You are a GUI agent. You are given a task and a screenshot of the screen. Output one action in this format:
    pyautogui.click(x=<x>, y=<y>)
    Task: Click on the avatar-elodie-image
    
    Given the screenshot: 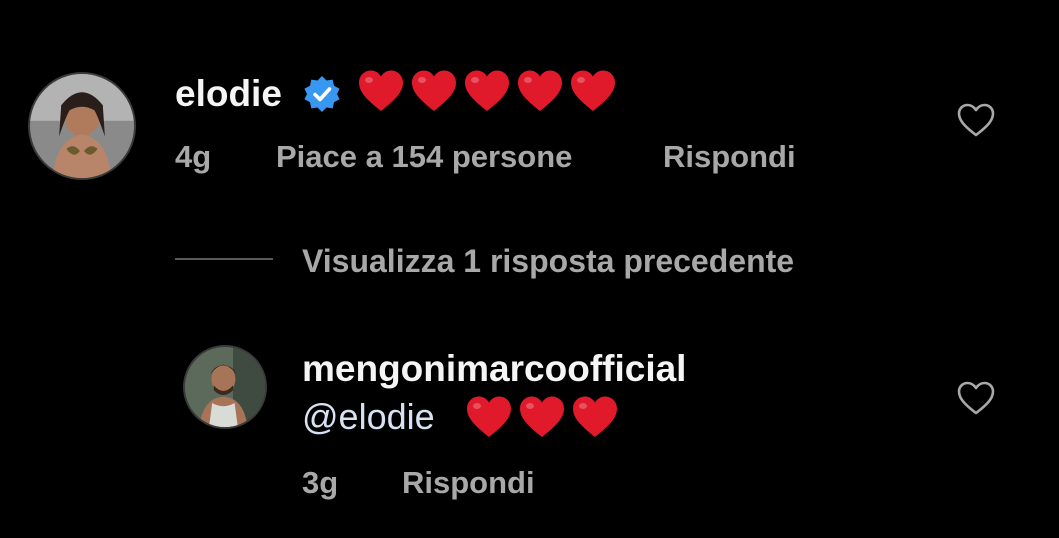 What is the action you would take?
    pyautogui.click(x=82, y=126)
    